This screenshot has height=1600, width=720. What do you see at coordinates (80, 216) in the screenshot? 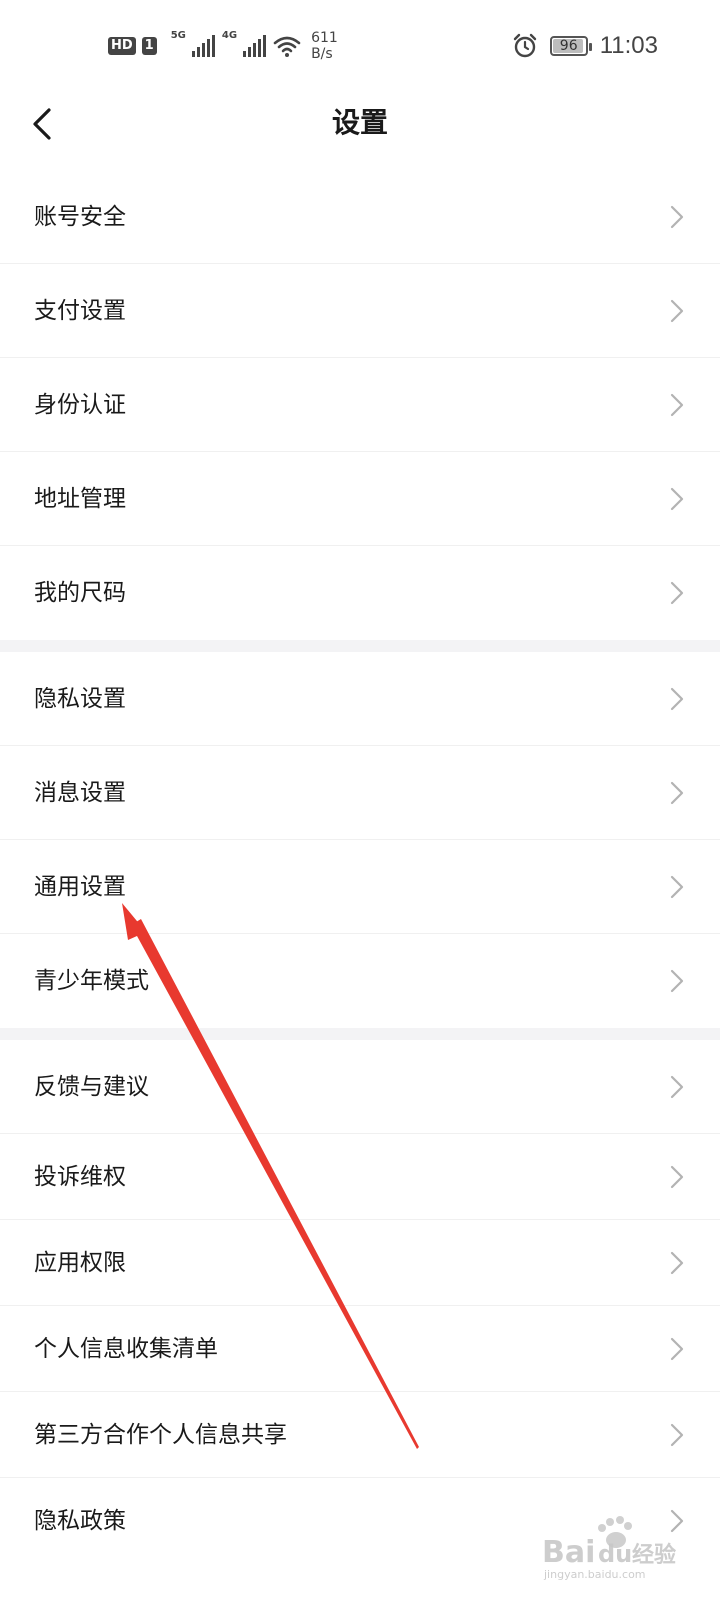
I see `settings-item-label: 账号安全` at bounding box center [80, 216].